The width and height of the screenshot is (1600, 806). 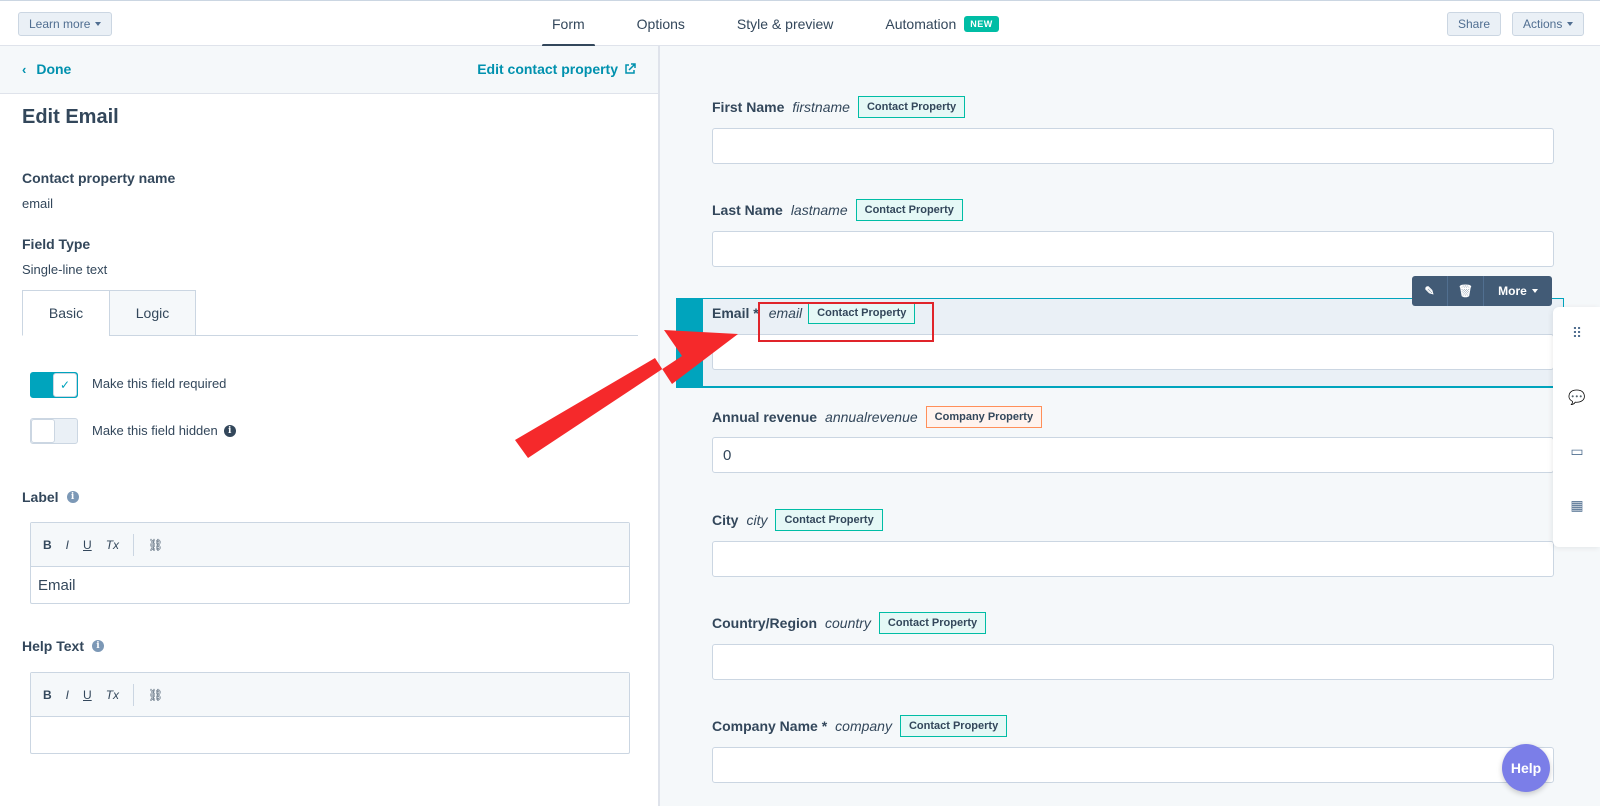 What do you see at coordinates (330, 585) in the screenshot?
I see `label-input: Email` at bounding box center [330, 585].